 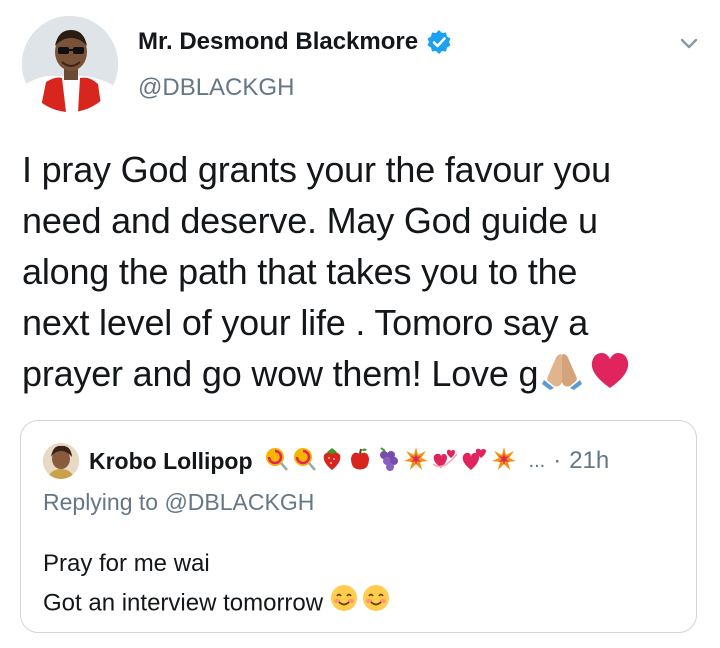 I want to click on tweet-text-line: along the path that takes you to the, so click(x=300, y=271).